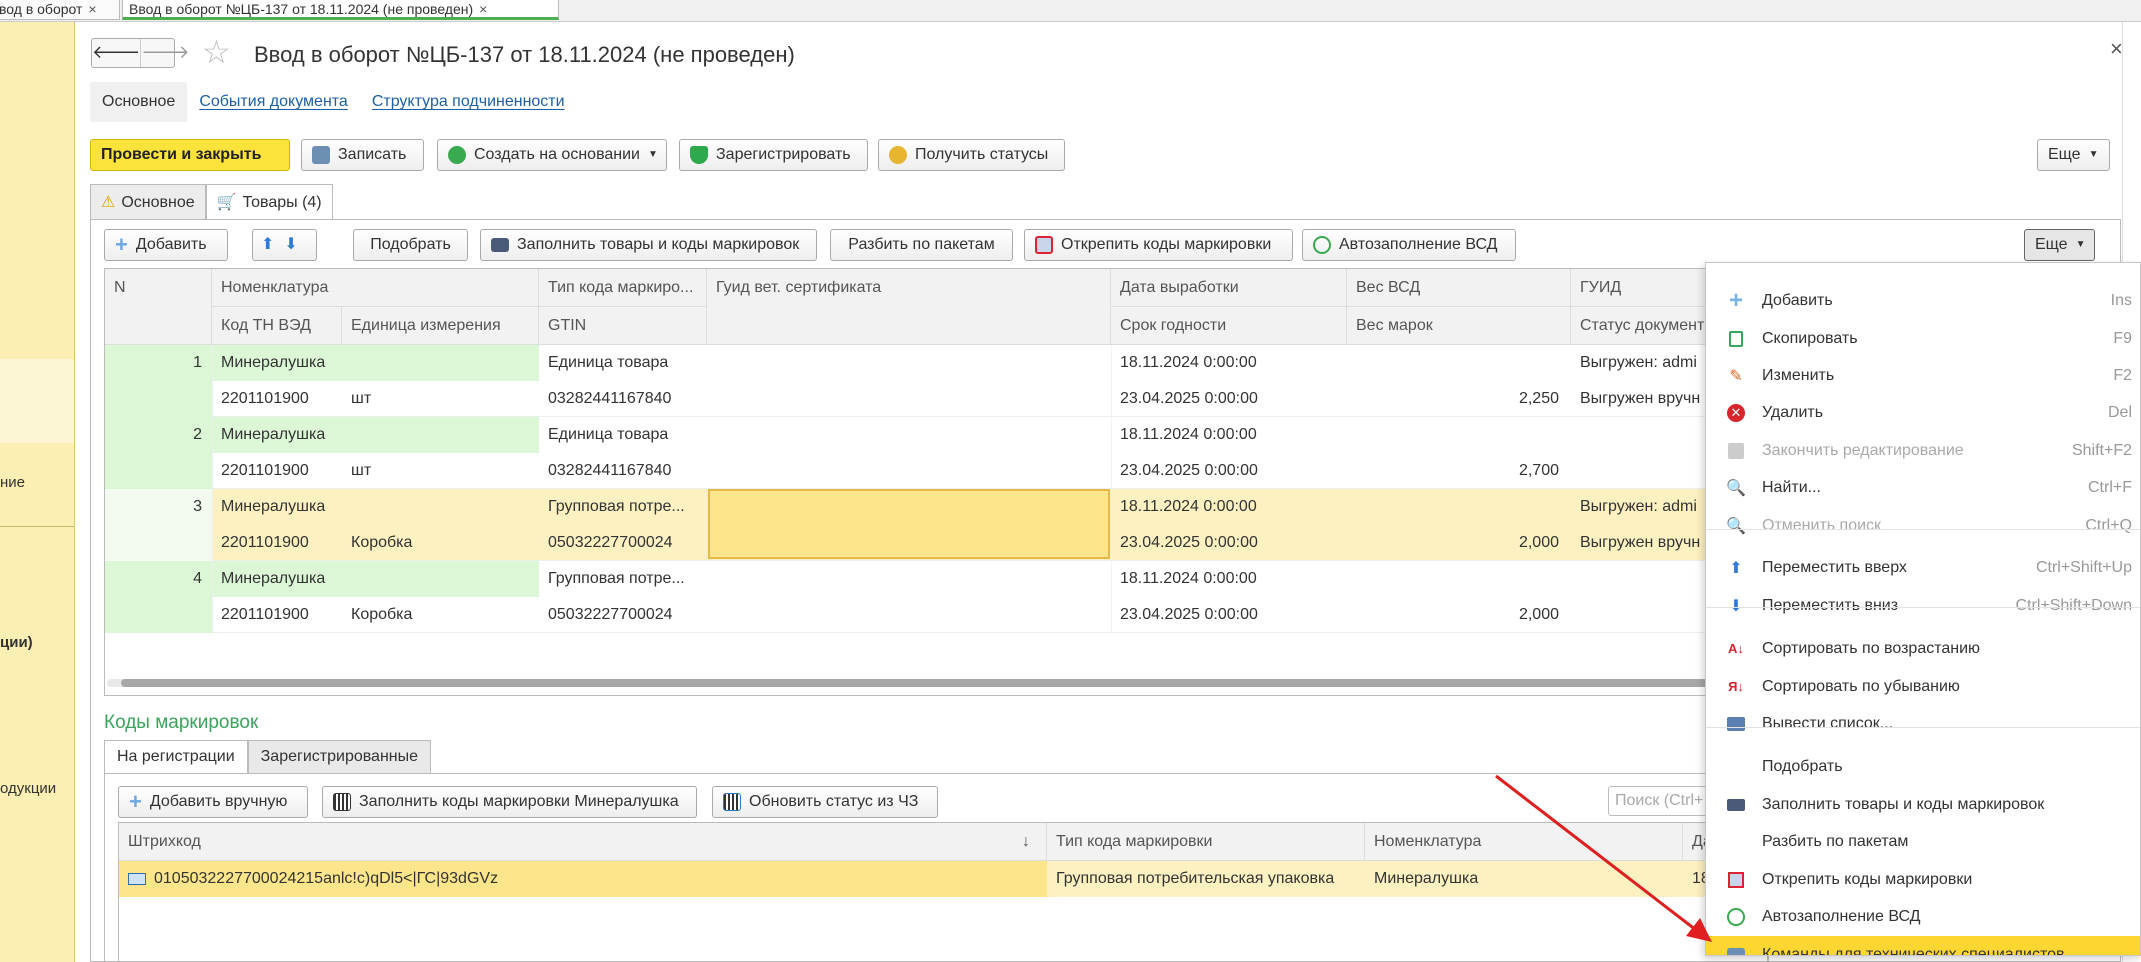 The image size is (2141, 962). What do you see at coordinates (971, 155) in the screenshot?
I see `get-statuses-button: Получить статусы` at bounding box center [971, 155].